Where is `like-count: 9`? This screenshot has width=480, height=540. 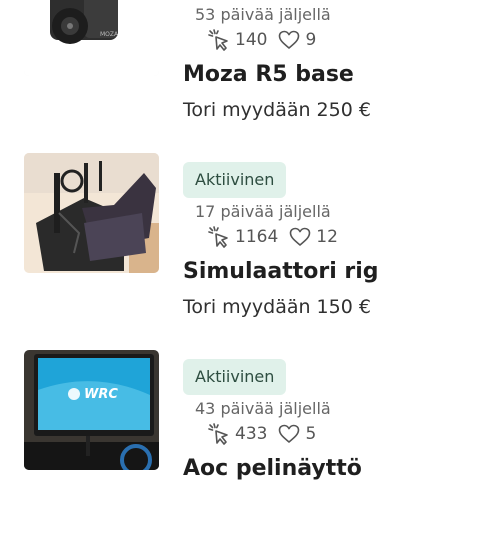 like-count: 9 is located at coordinates (311, 40).